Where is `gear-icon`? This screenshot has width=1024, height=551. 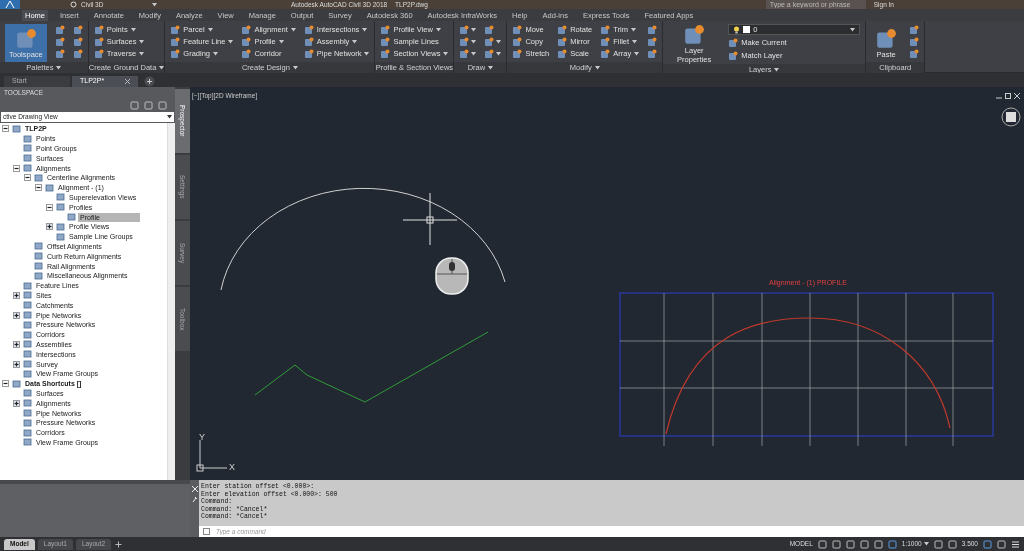 gear-icon is located at coordinates (73, 4).